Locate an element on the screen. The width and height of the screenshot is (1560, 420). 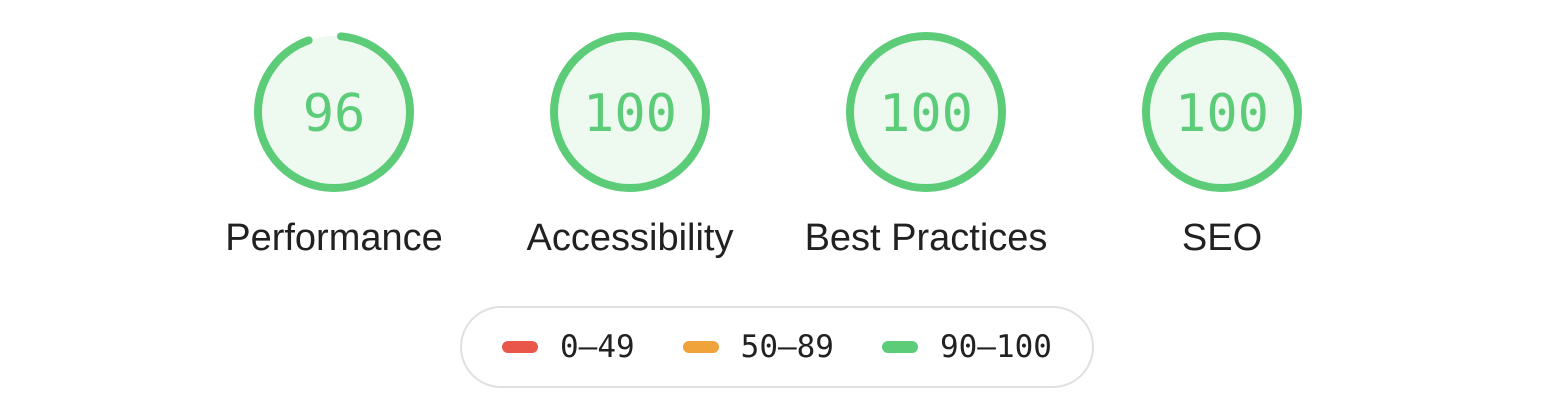
gauge-label: Performance is located at coordinates (334, 238).